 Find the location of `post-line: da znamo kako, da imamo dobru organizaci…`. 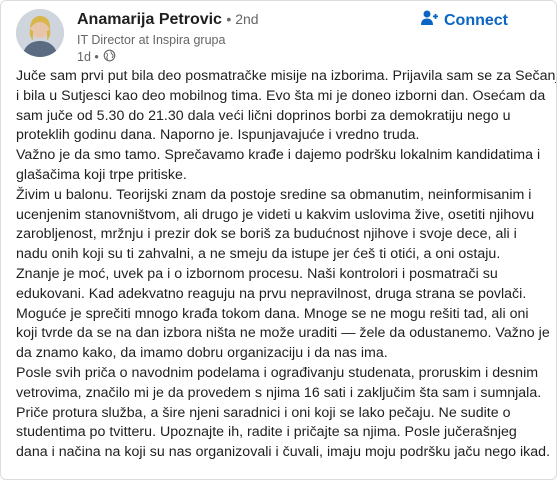

post-line: da znamo kako, da imamo dobru organizaci… is located at coordinates (202, 353).